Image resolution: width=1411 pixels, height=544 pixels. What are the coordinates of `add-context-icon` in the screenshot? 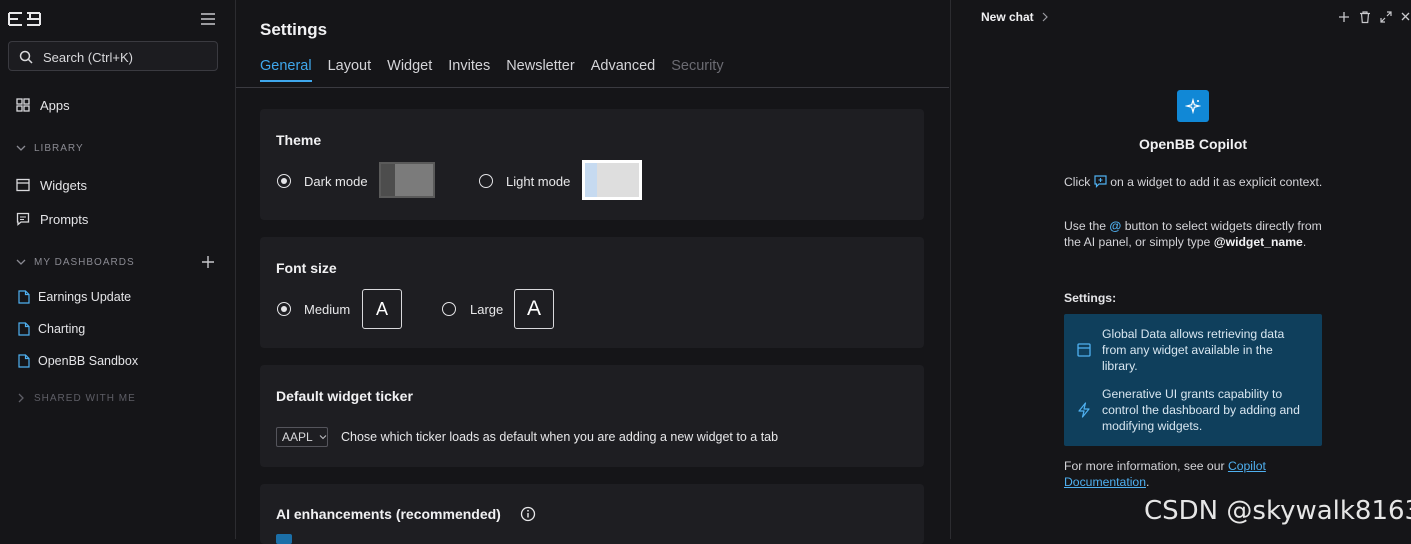 It's located at (1100, 181).